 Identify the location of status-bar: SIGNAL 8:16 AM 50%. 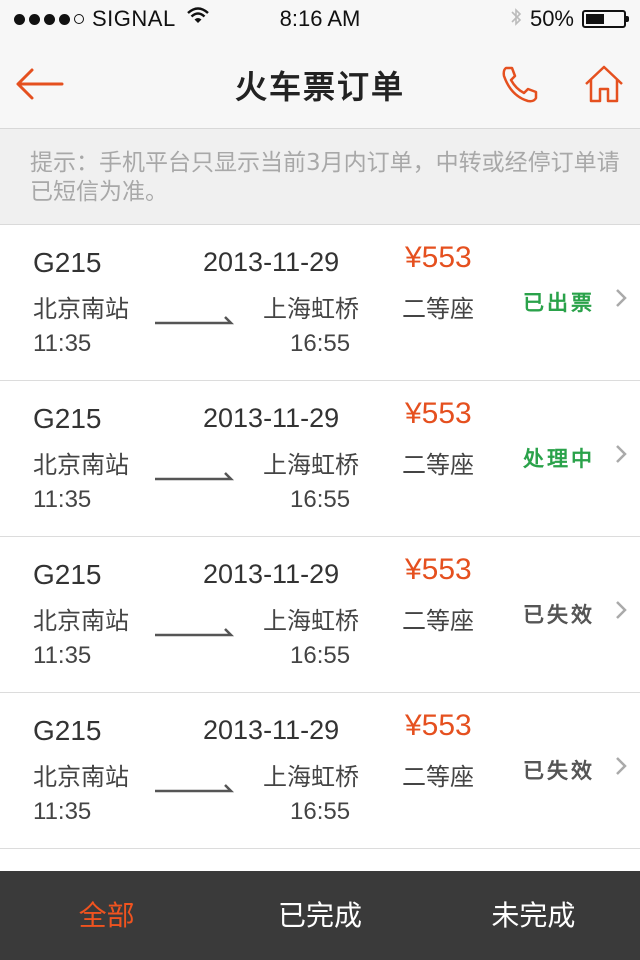
(320, 20).